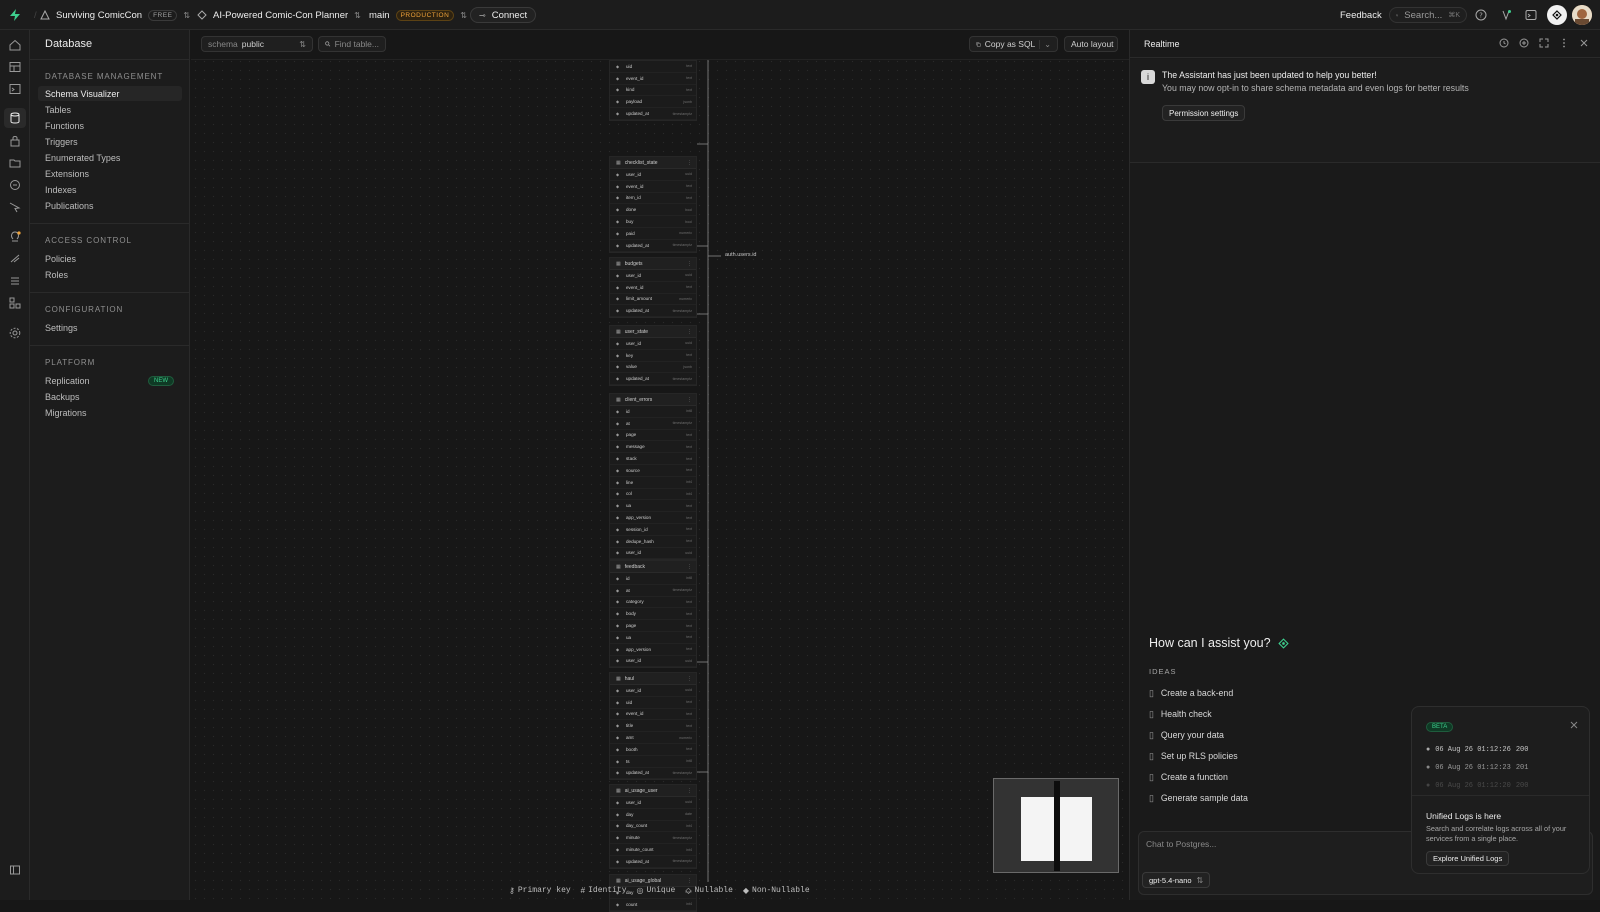  Describe the element at coordinates (1428, 15) in the screenshot. I see `search-button: Search... ⌘K` at that location.